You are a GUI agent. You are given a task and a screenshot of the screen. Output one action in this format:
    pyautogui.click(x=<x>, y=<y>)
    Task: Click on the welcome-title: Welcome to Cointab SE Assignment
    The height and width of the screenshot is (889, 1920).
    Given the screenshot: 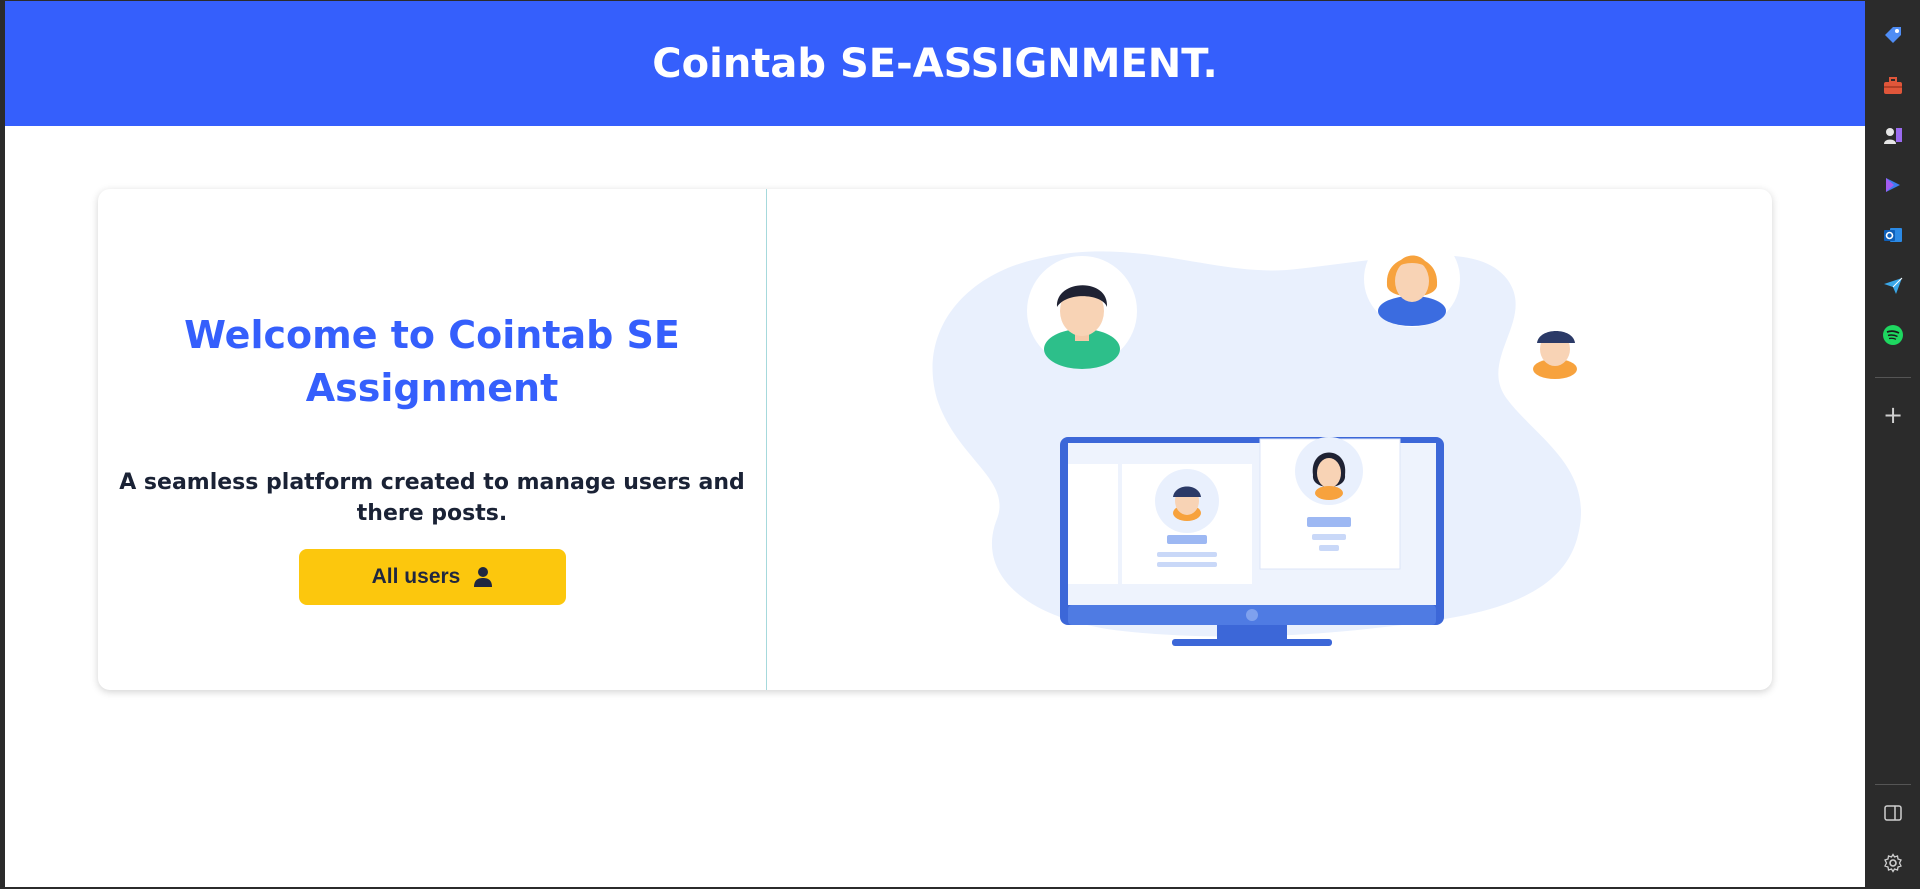 What is the action you would take?
    pyautogui.click(x=432, y=361)
    